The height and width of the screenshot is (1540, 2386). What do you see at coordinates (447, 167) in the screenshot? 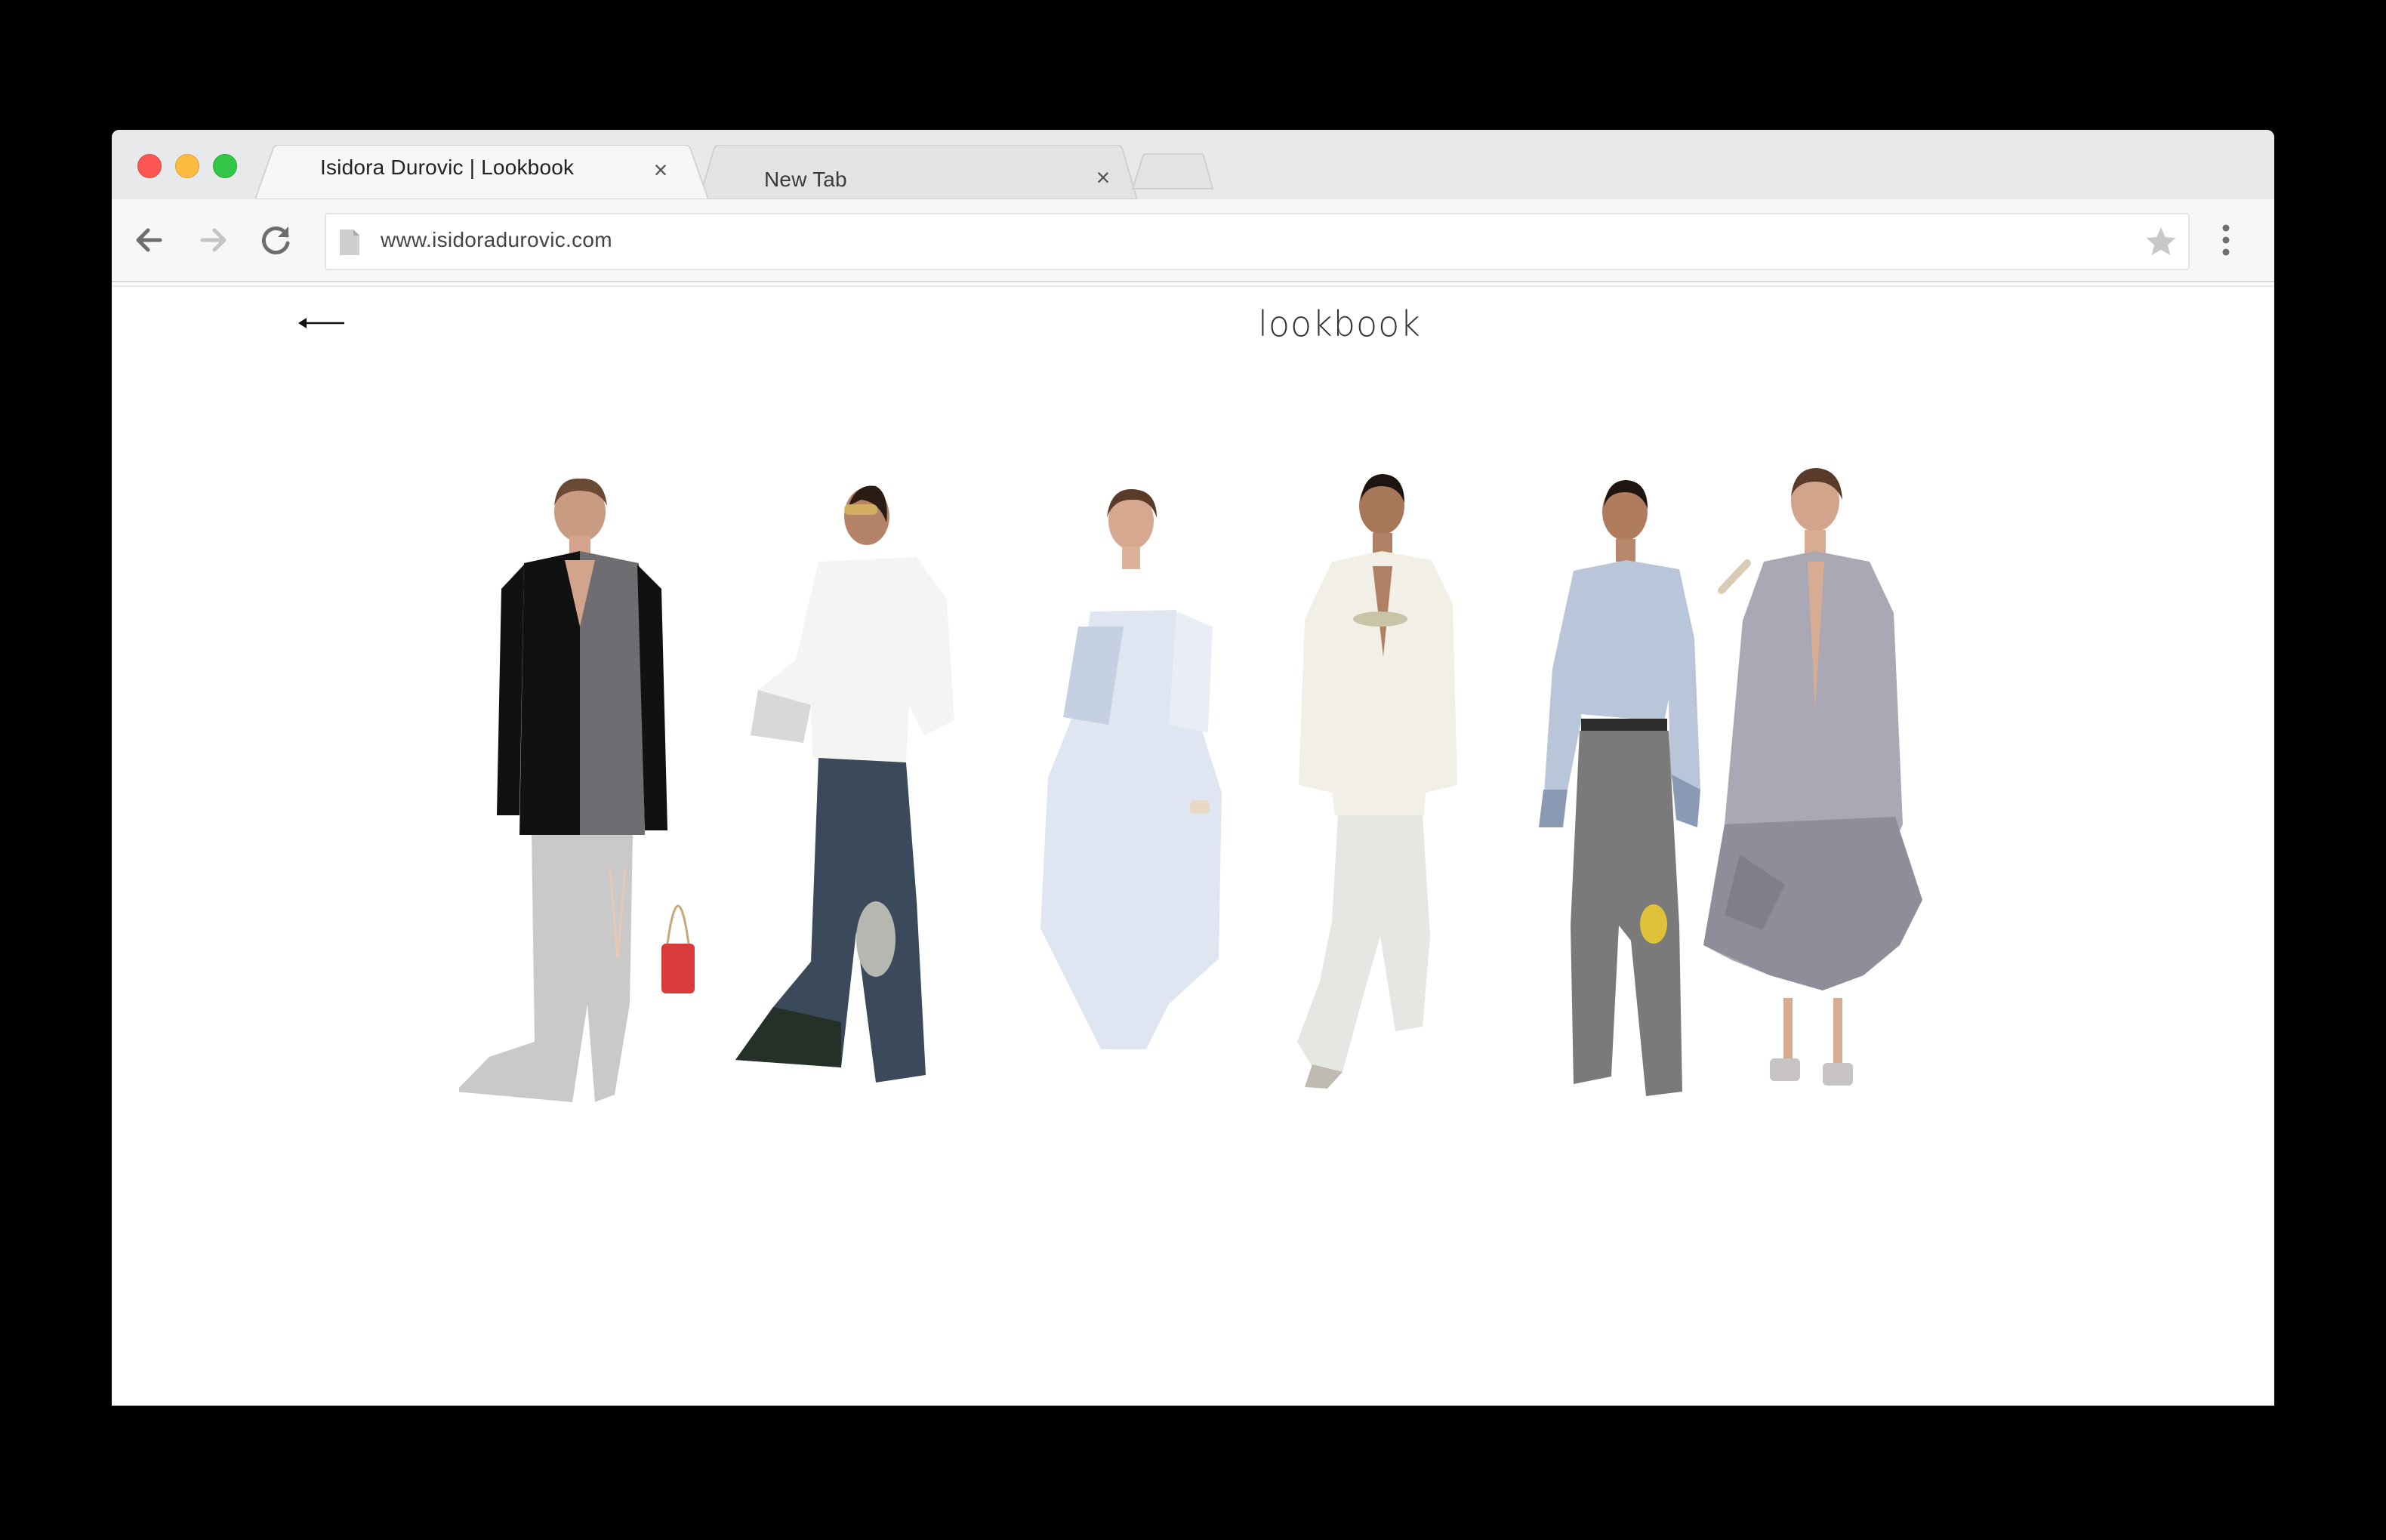
I see `tab-title: Isidora Durovic | Lookbook` at bounding box center [447, 167].